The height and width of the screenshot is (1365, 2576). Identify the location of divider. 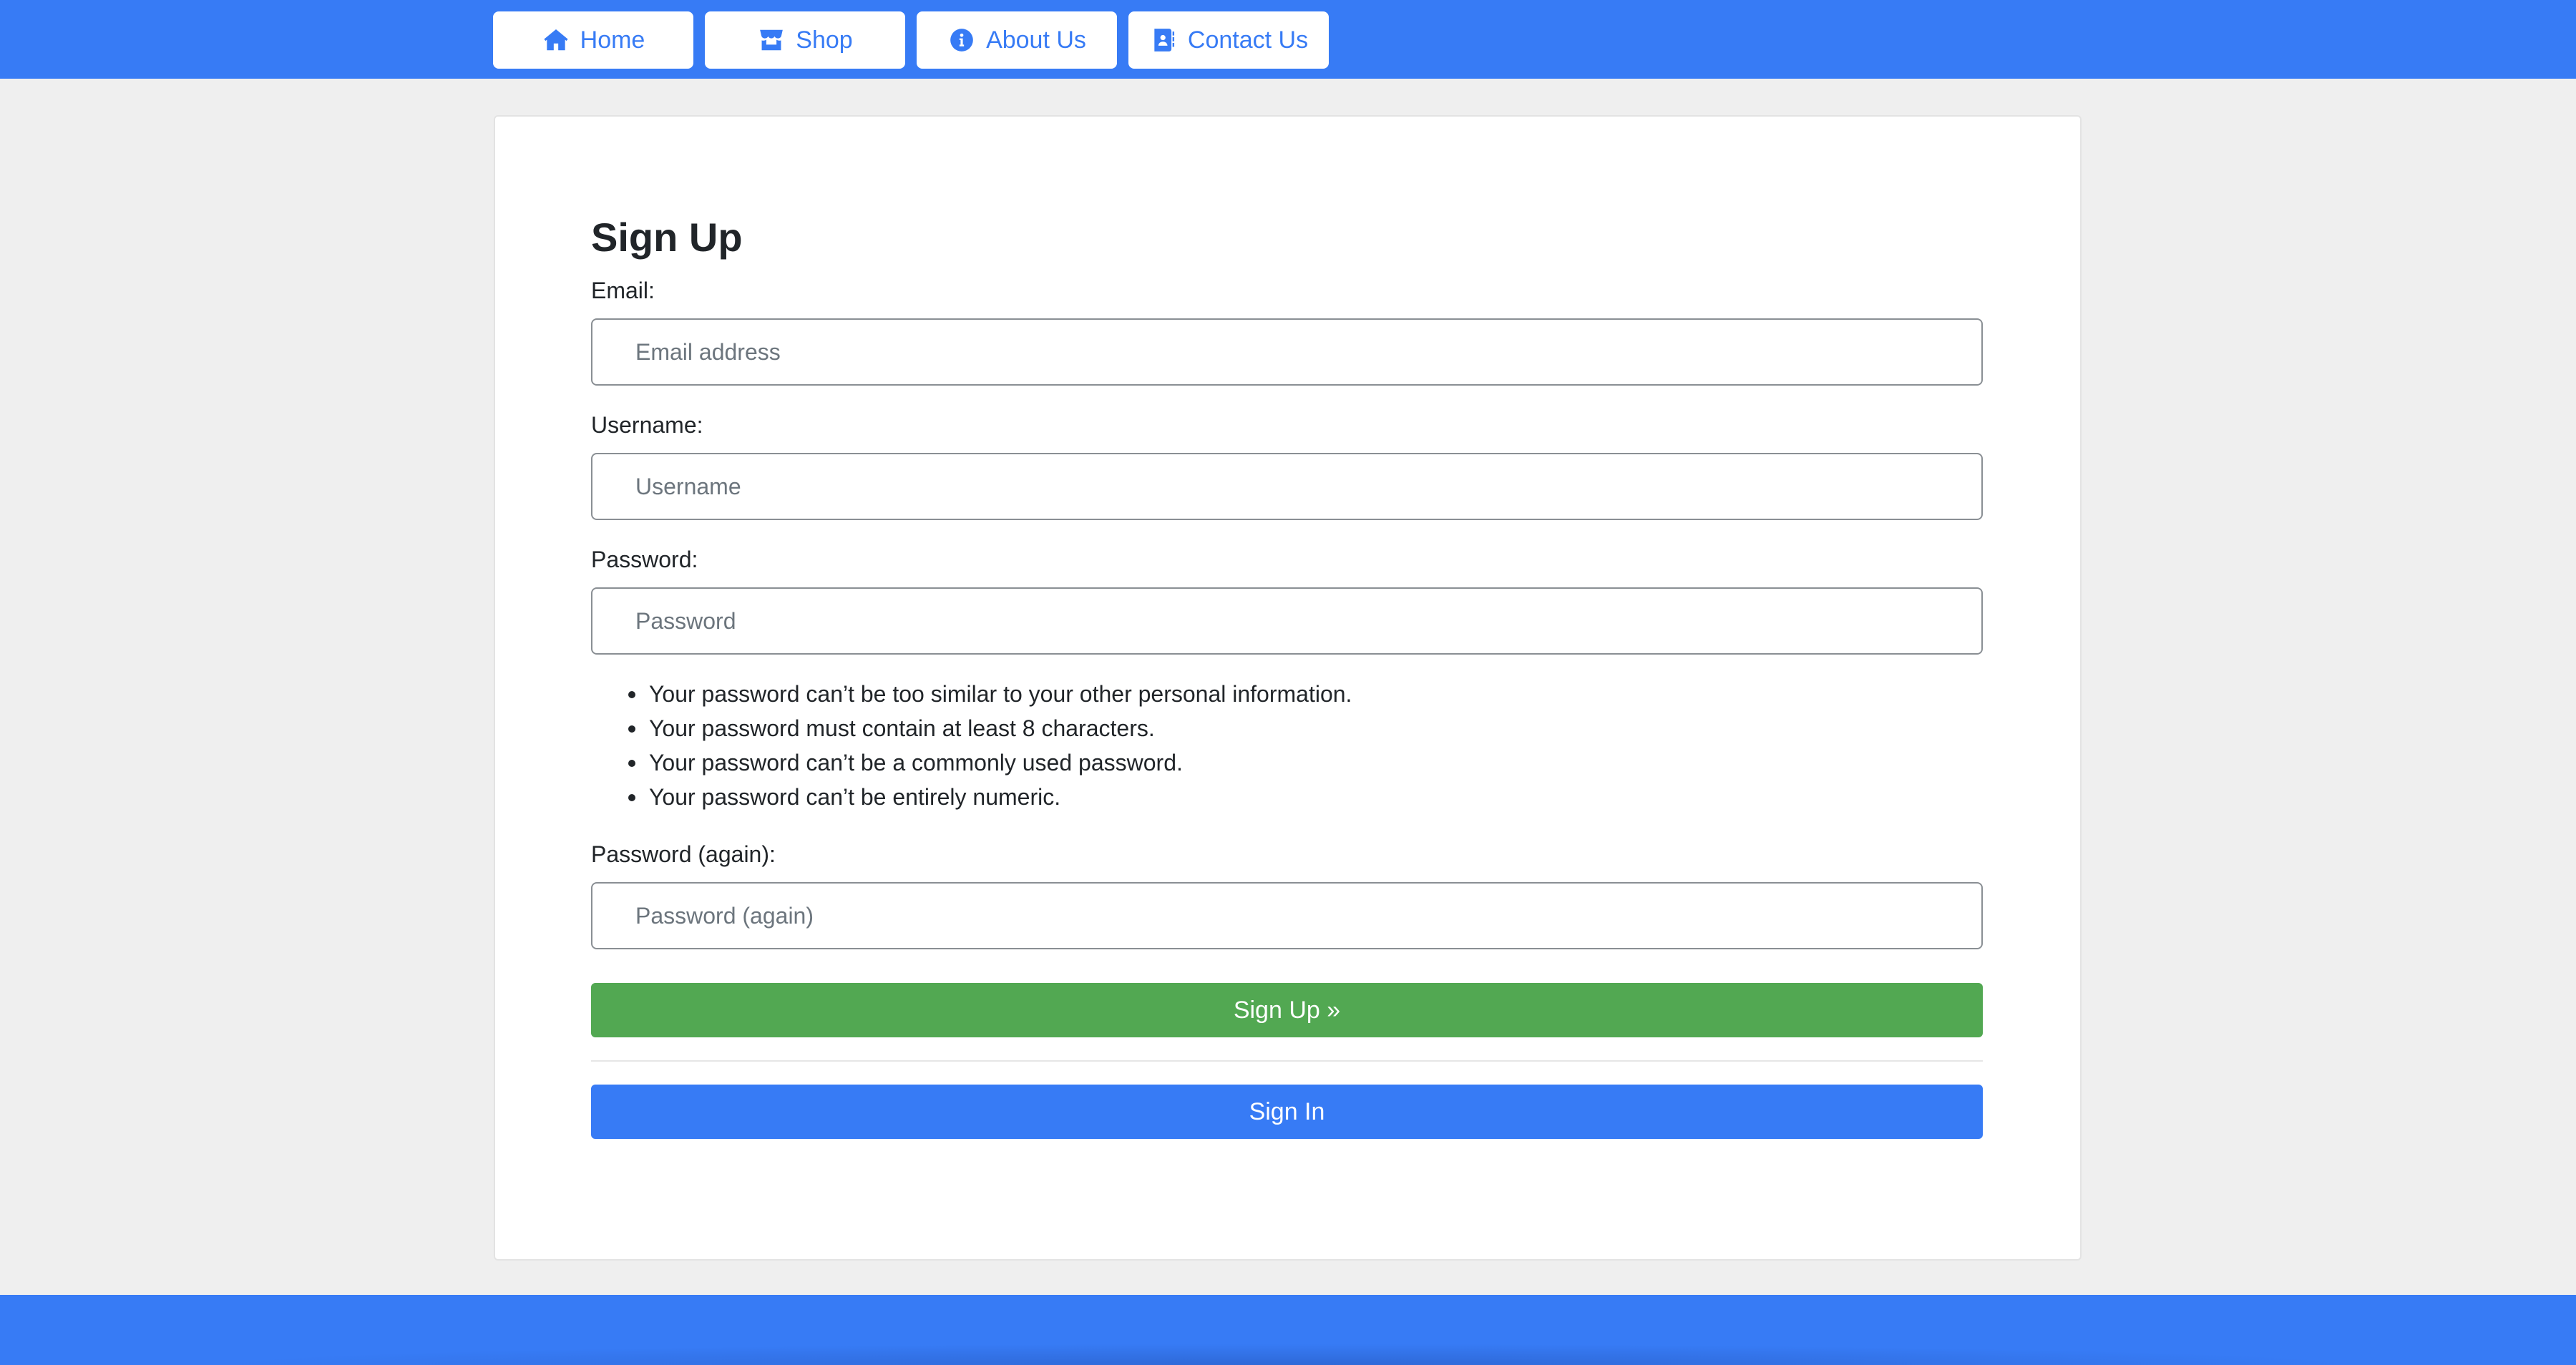
(1287, 1061).